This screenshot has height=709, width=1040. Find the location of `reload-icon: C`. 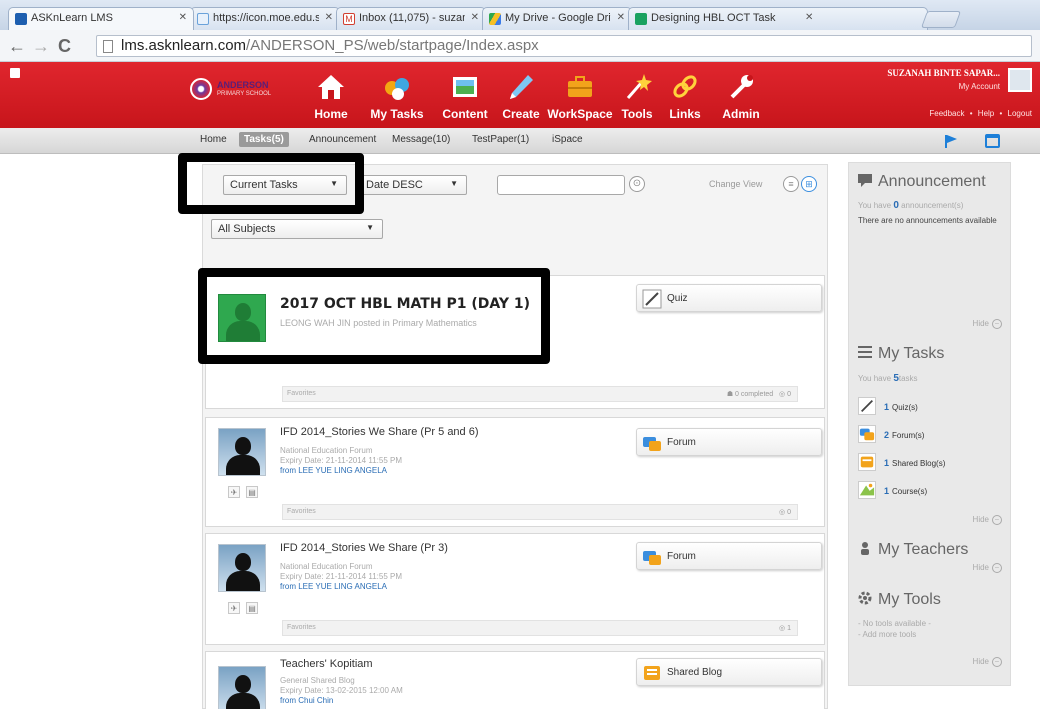

reload-icon: C is located at coordinates (64, 46).